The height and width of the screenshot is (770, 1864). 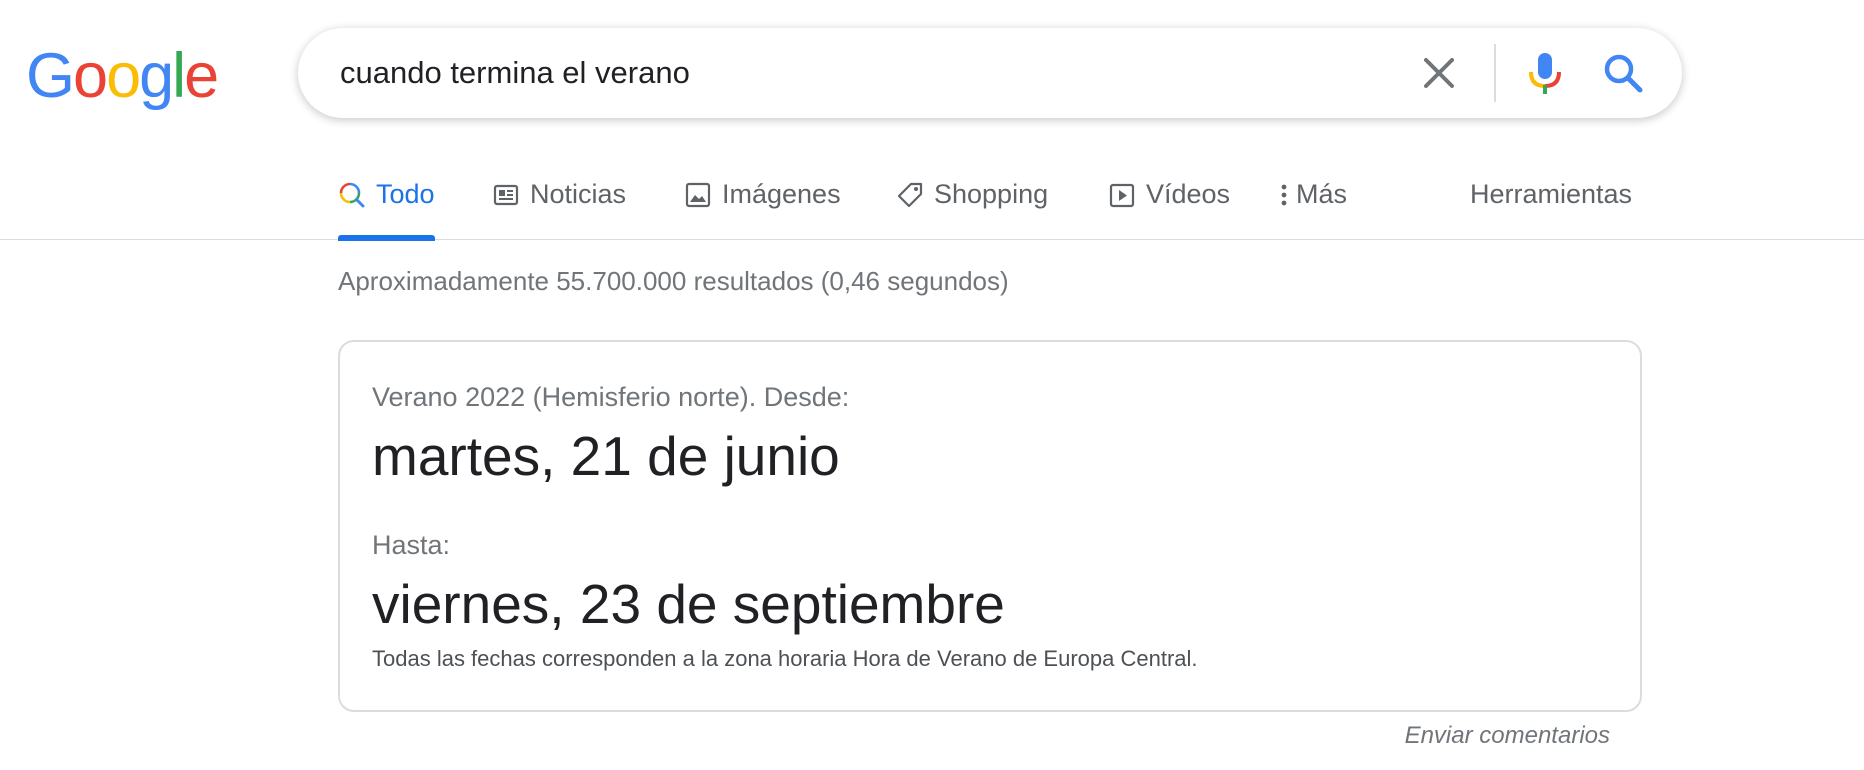 I want to click on tools-button: Herramientas, so click(x=1551, y=194).